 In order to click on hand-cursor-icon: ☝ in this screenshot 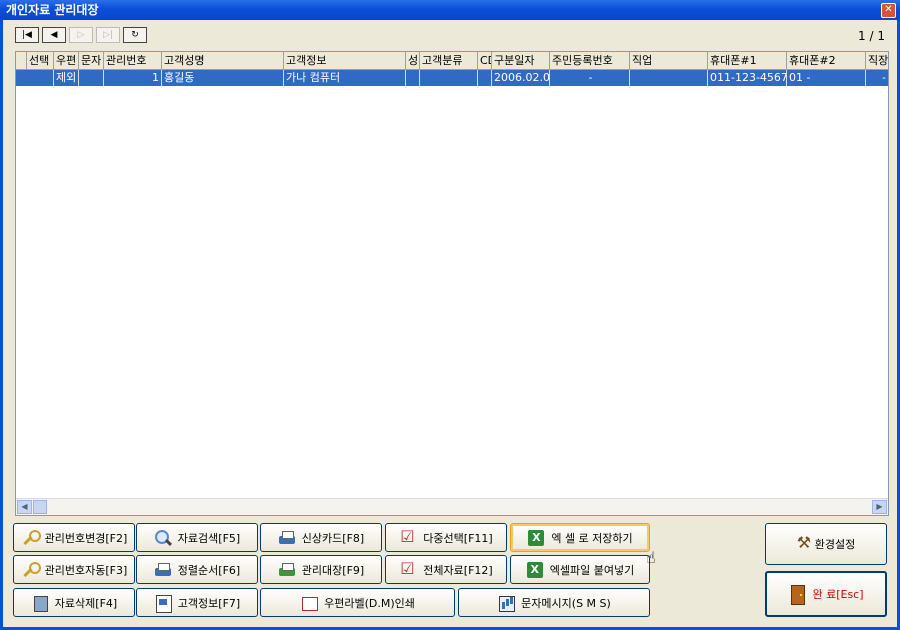, I will do `click(651, 557)`.